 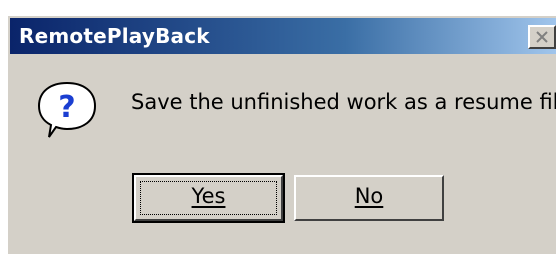 I want to click on window-title: RemotePlayBack, so click(x=114, y=36).